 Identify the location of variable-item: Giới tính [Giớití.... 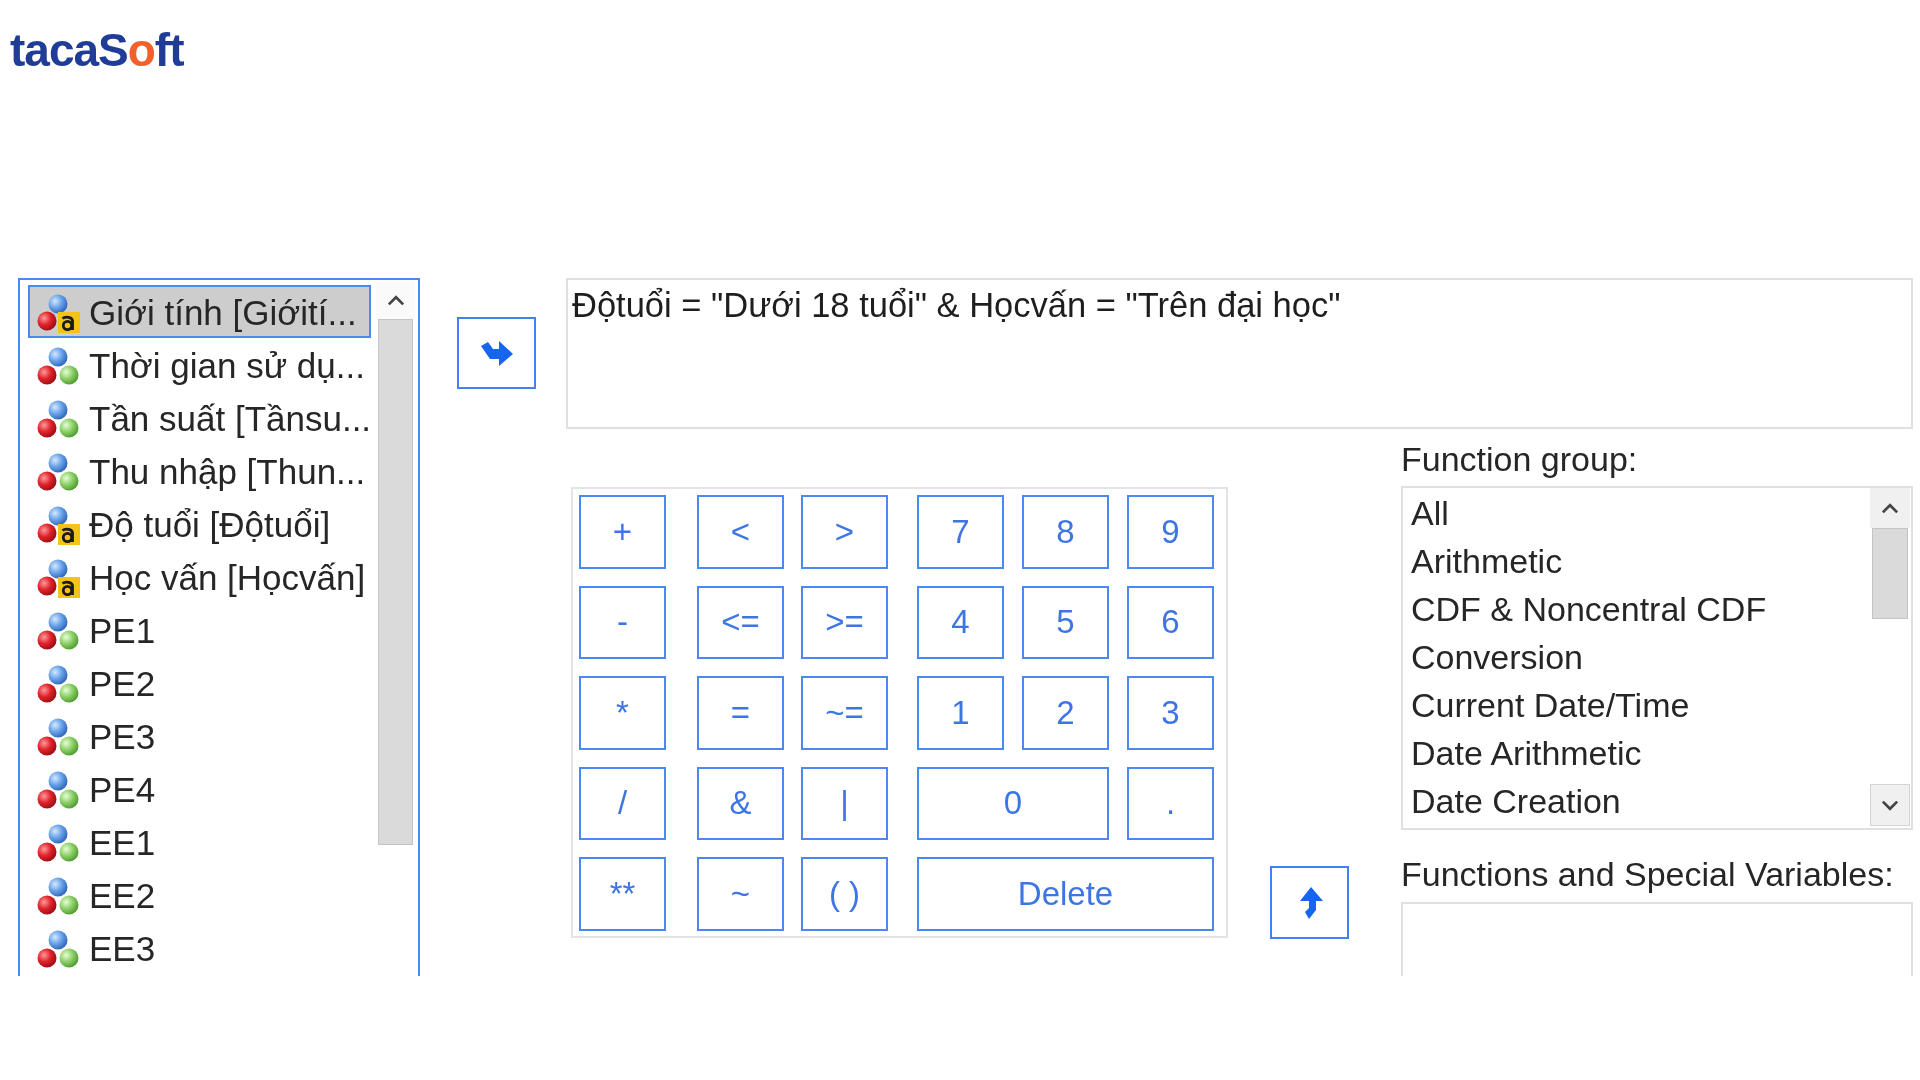
(199, 311).